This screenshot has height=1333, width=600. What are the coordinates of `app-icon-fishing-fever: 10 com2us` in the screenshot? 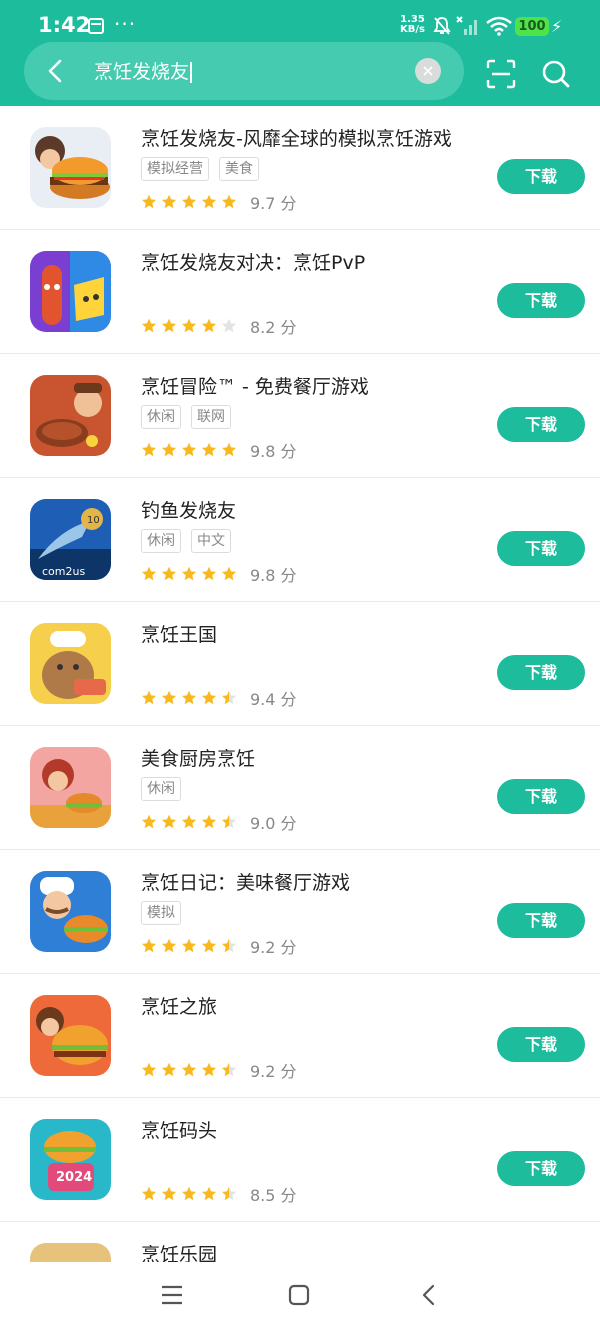 It's located at (70, 539).